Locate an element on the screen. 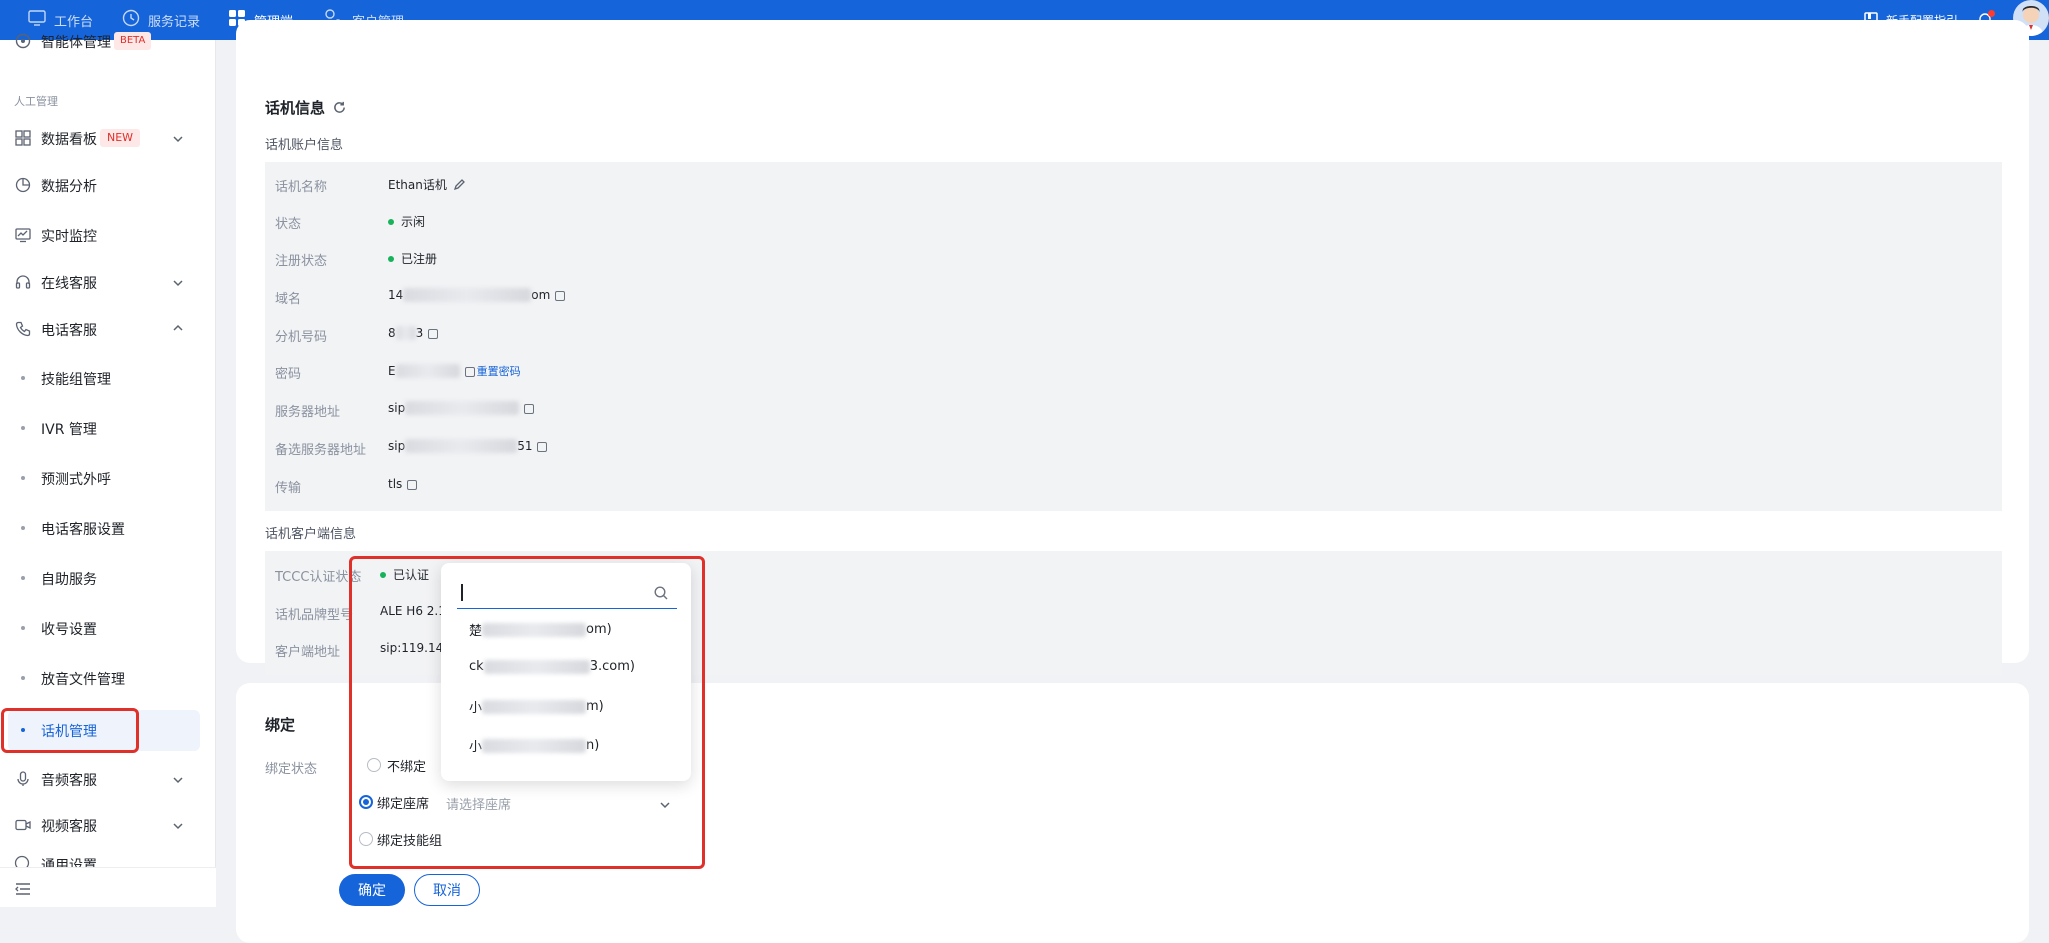  field-label: 客户端地址 is located at coordinates (308, 652).